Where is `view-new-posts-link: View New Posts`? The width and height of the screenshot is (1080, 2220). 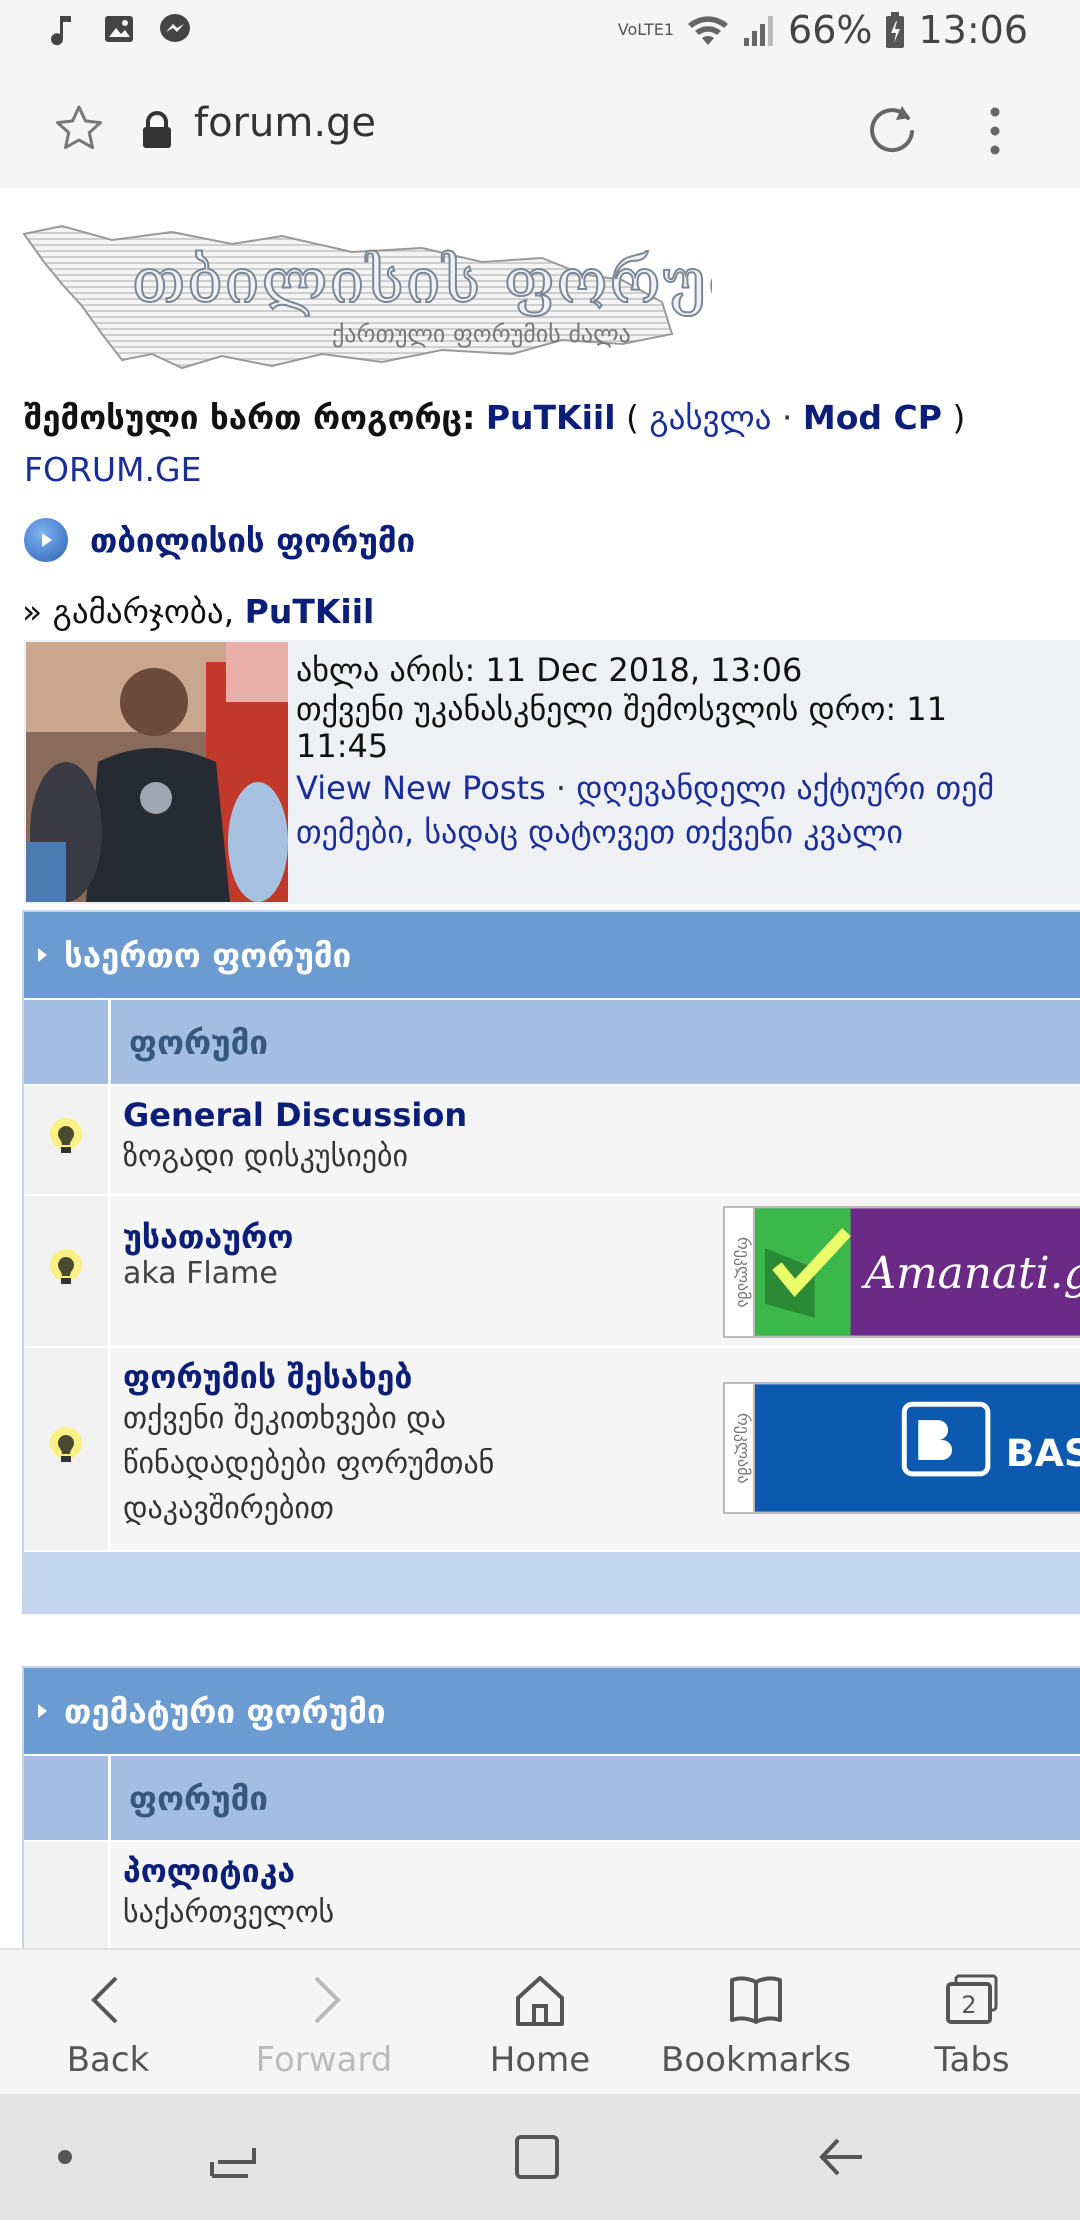 view-new-posts-link: View New Posts is located at coordinates (421, 788).